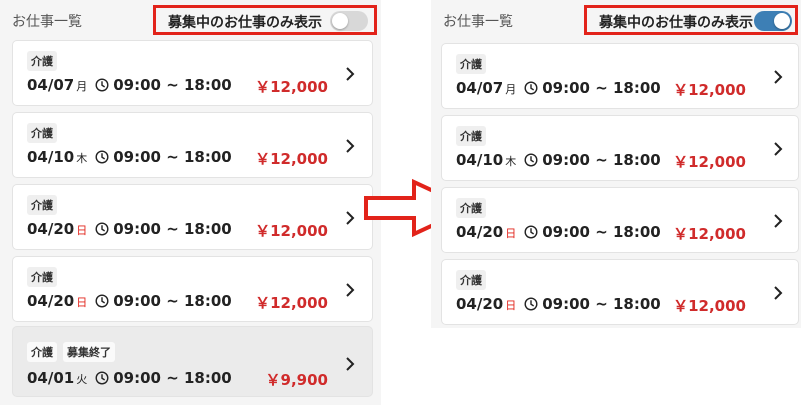  What do you see at coordinates (192, 361) in the screenshot?
I see `job-card: 介護 募集終了 04/01 火 09:00 ~ 18:00 ￥9,900` at bounding box center [192, 361].